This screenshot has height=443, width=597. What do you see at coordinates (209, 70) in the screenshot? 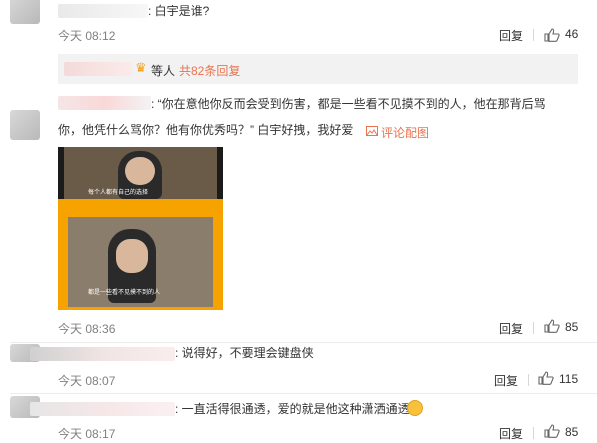
I see `subreply-count-link: 共82条回复` at bounding box center [209, 70].